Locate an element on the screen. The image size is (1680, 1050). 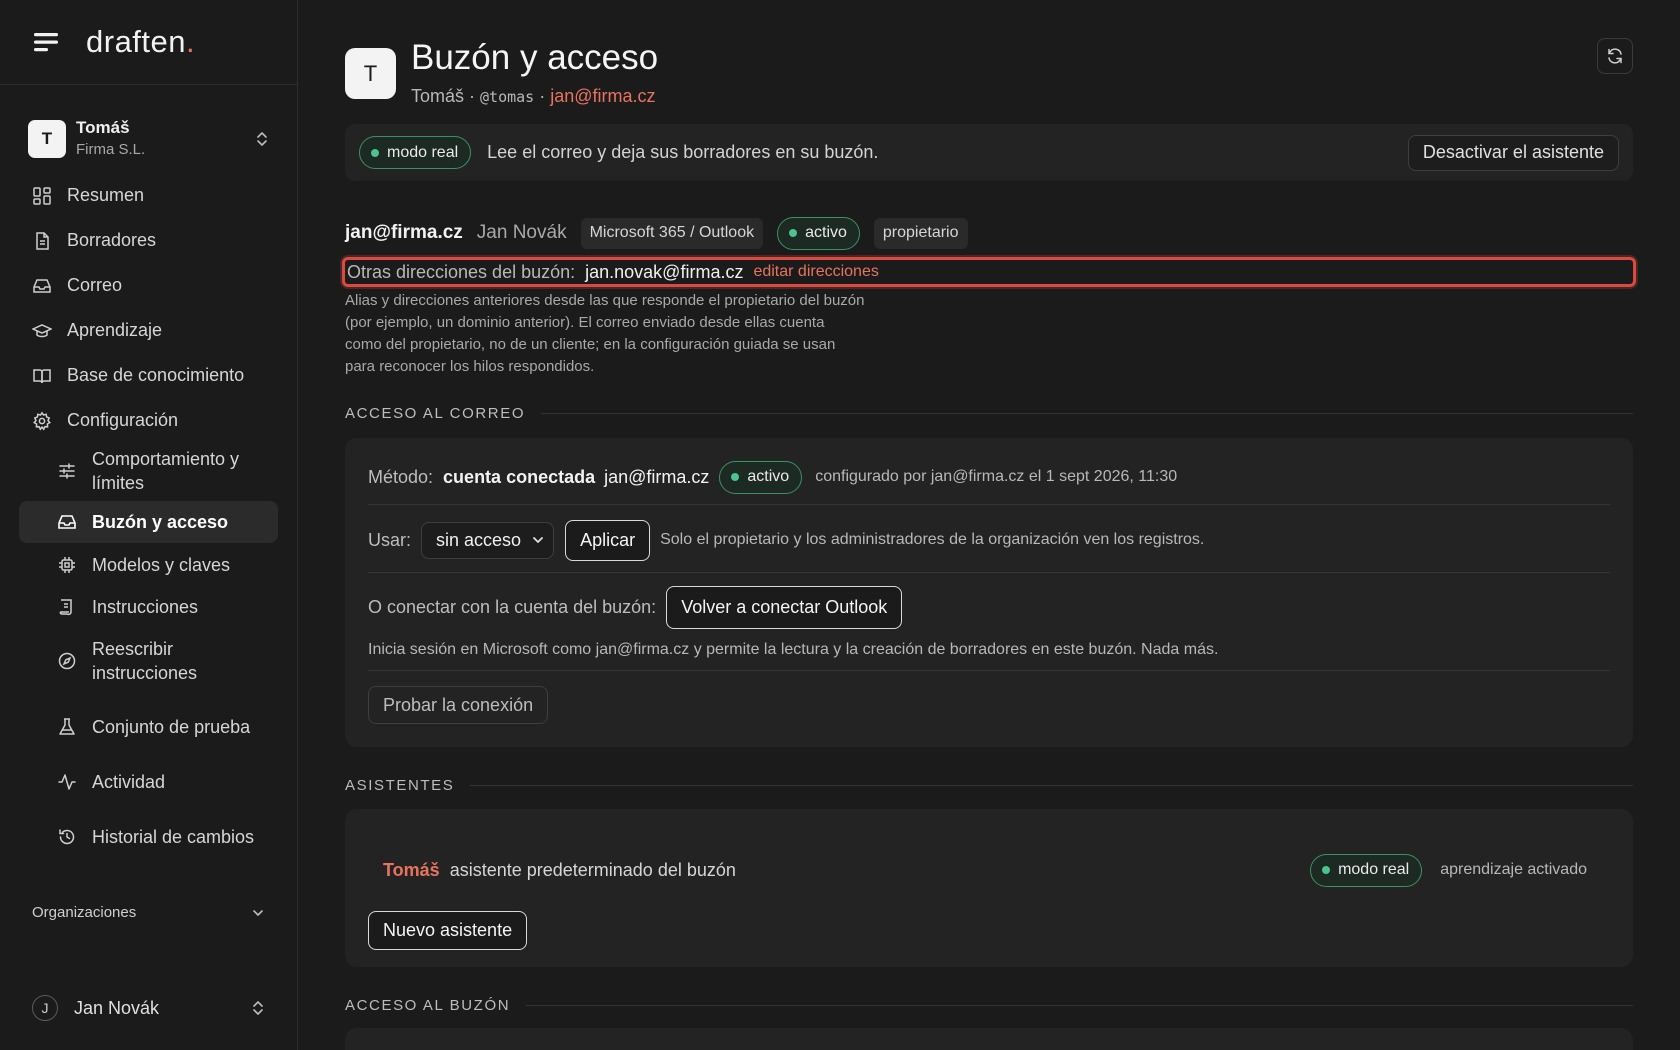
compass-icon is located at coordinates (67, 661).